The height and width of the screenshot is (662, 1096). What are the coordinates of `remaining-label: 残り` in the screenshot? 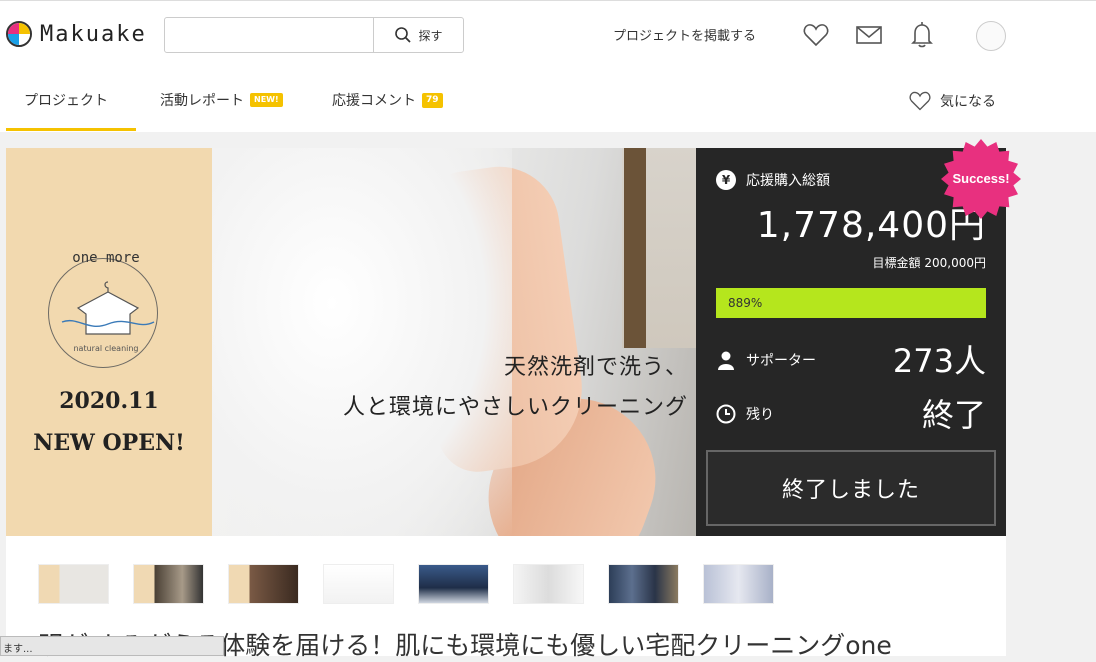 It's located at (760, 415).